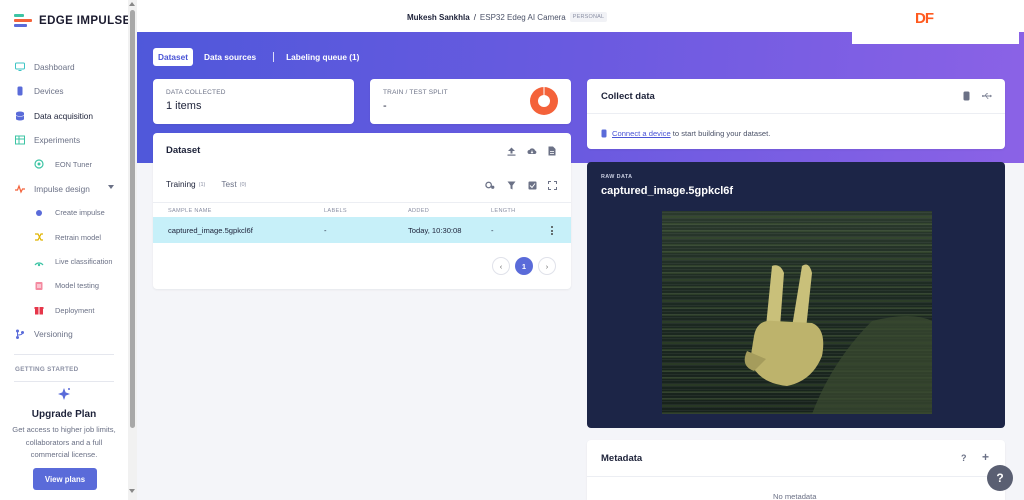 The image size is (1024, 500). I want to click on table-header: SAMPLE NAME LABELS ADDED LENGTH, so click(362, 209).